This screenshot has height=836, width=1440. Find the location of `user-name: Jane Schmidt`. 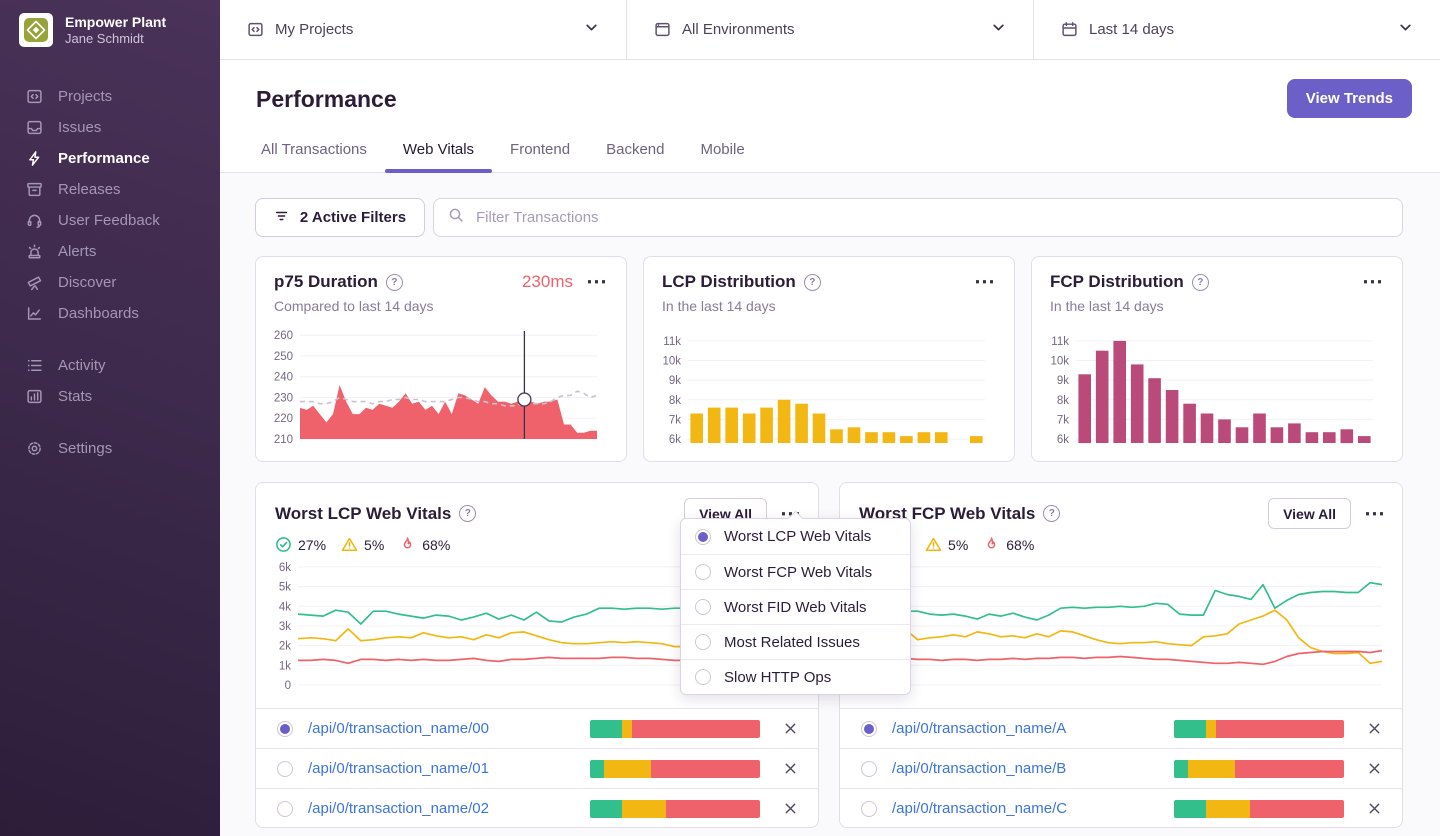

user-name: Jane Schmidt is located at coordinates (104, 38).